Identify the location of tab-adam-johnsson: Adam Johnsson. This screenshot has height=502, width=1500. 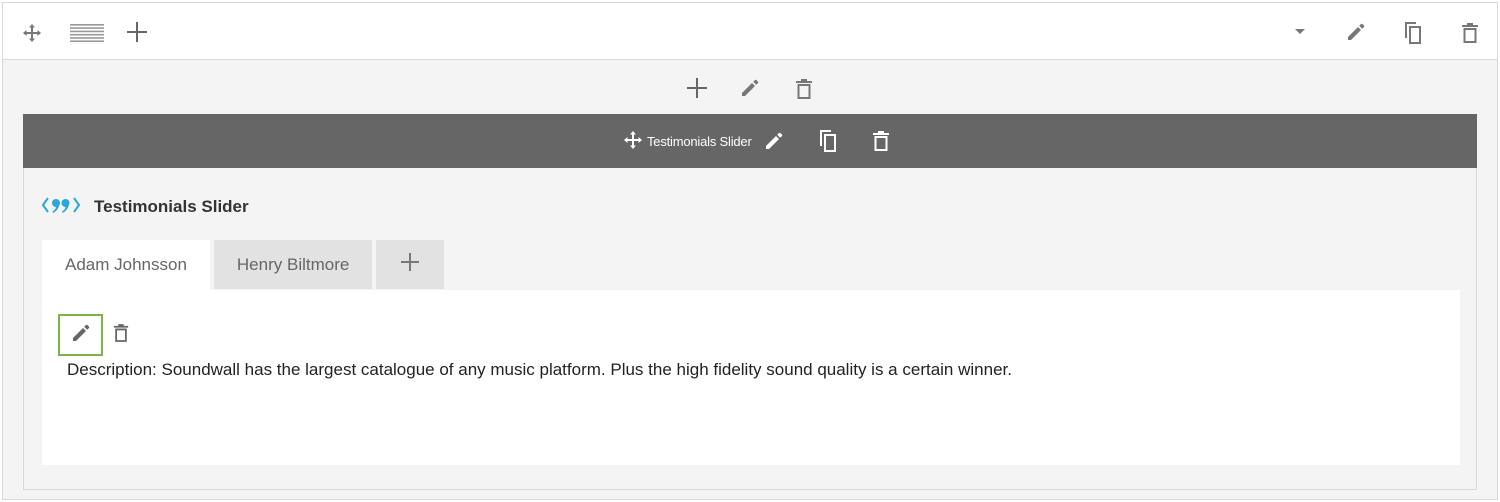
(126, 265).